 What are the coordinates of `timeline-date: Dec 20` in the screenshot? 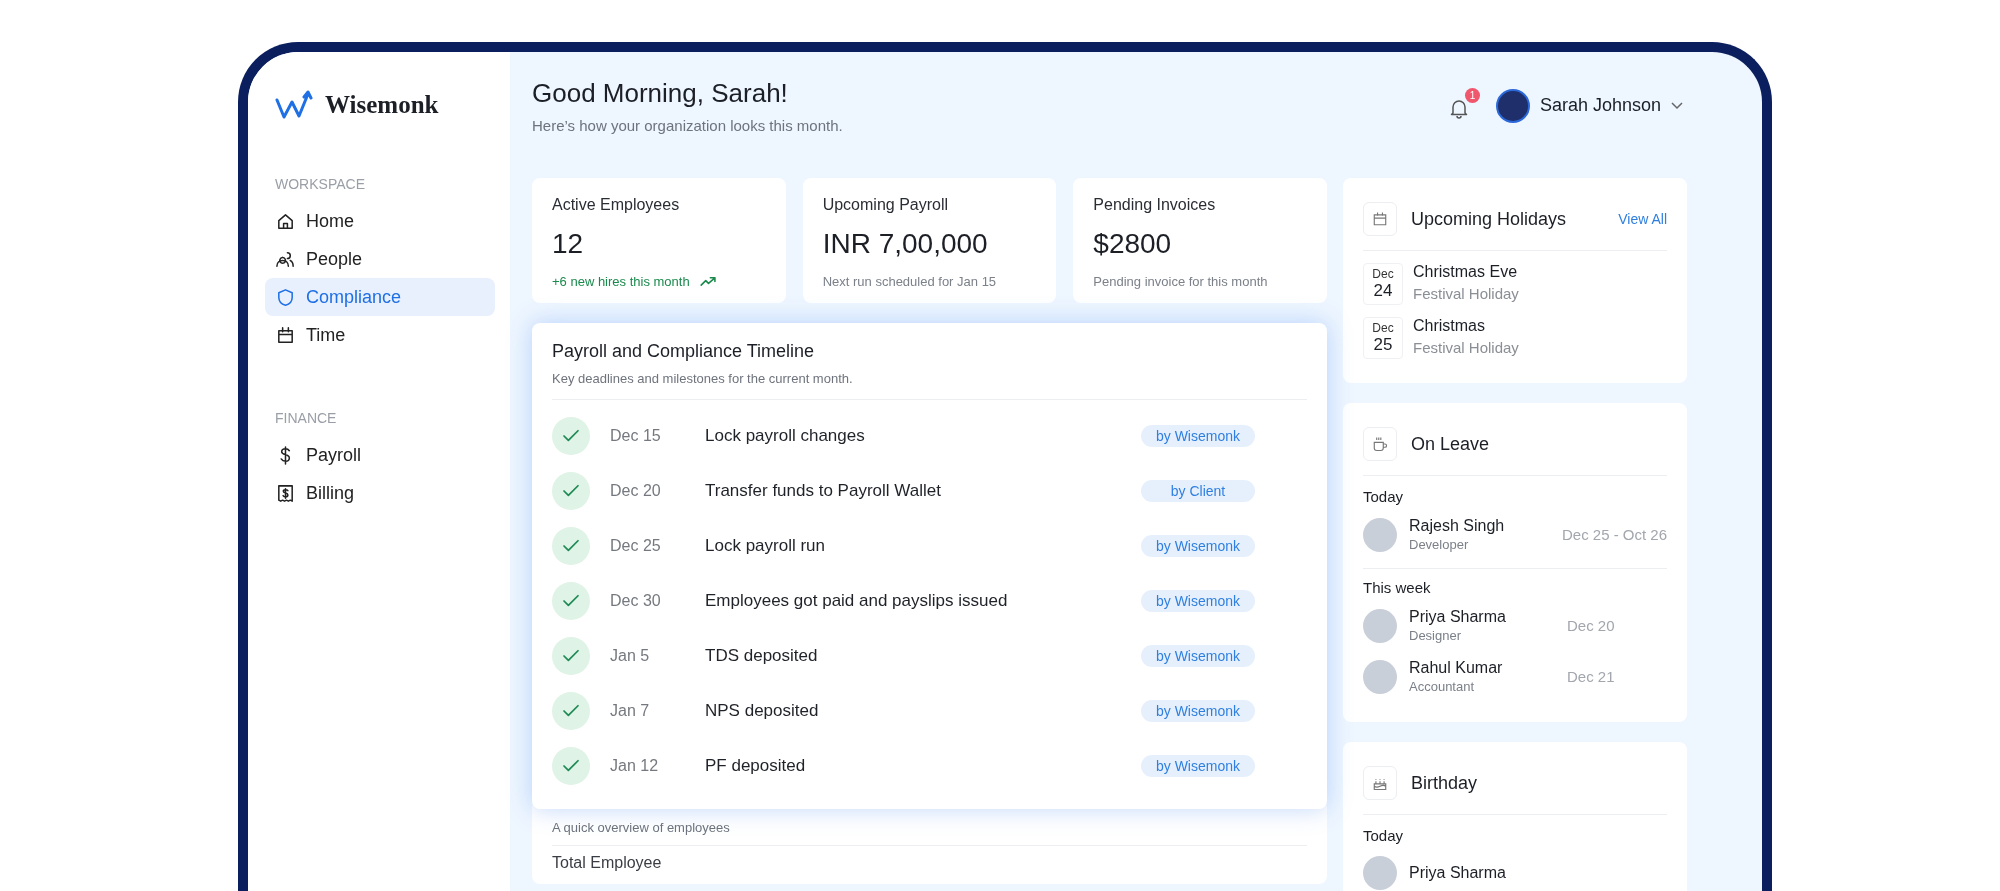 It's located at (636, 490).